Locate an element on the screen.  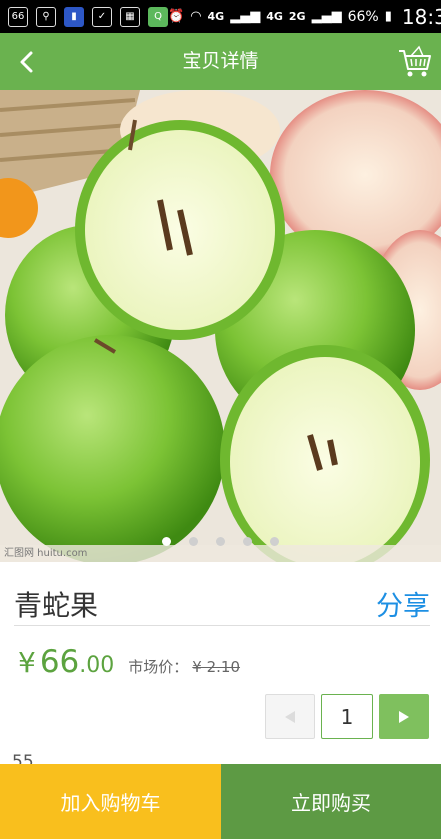
shopping-basket-icon is located at coordinates (415, 61).